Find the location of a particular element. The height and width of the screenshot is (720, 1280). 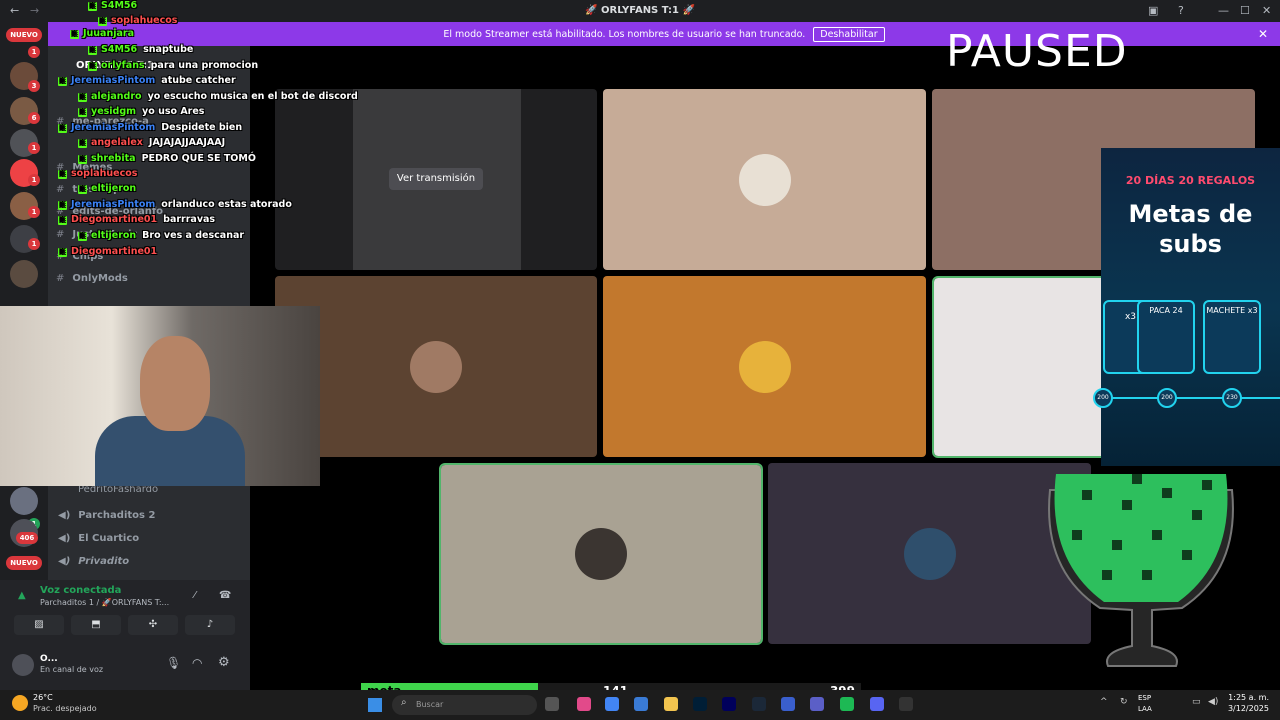

chat-message: K Juuanjara is located at coordinates (105, 33).